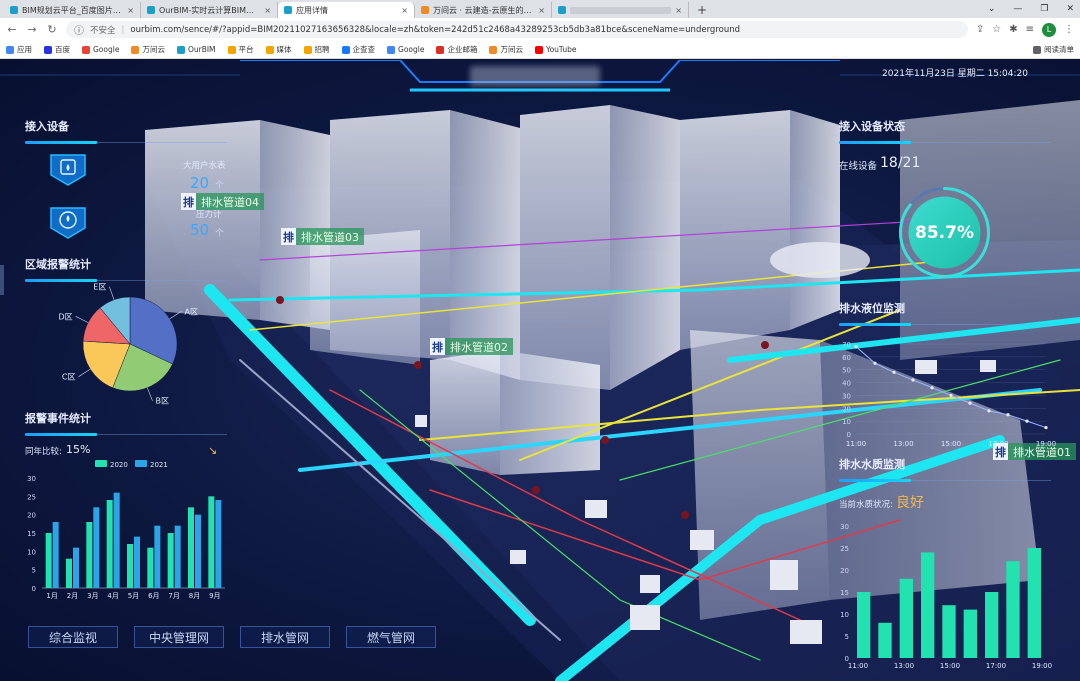  What do you see at coordinates (179, 637) in the screenshot?
I see `nav-central-network: 中央管理网` at bounding box center [179, 637].